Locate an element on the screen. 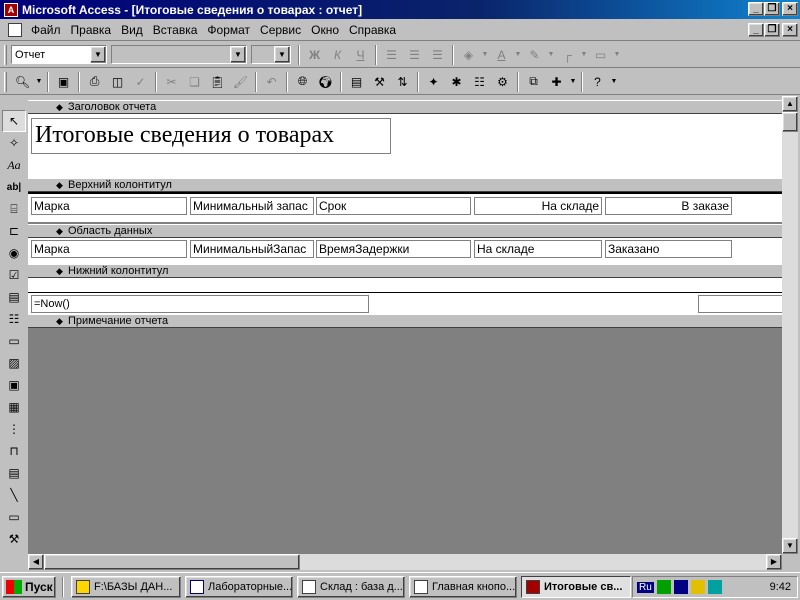 Image resolution: width=800 pixels, height=600 pixels. sorting-grouping-icon: ⇅ is located at coordinates (402, 82).